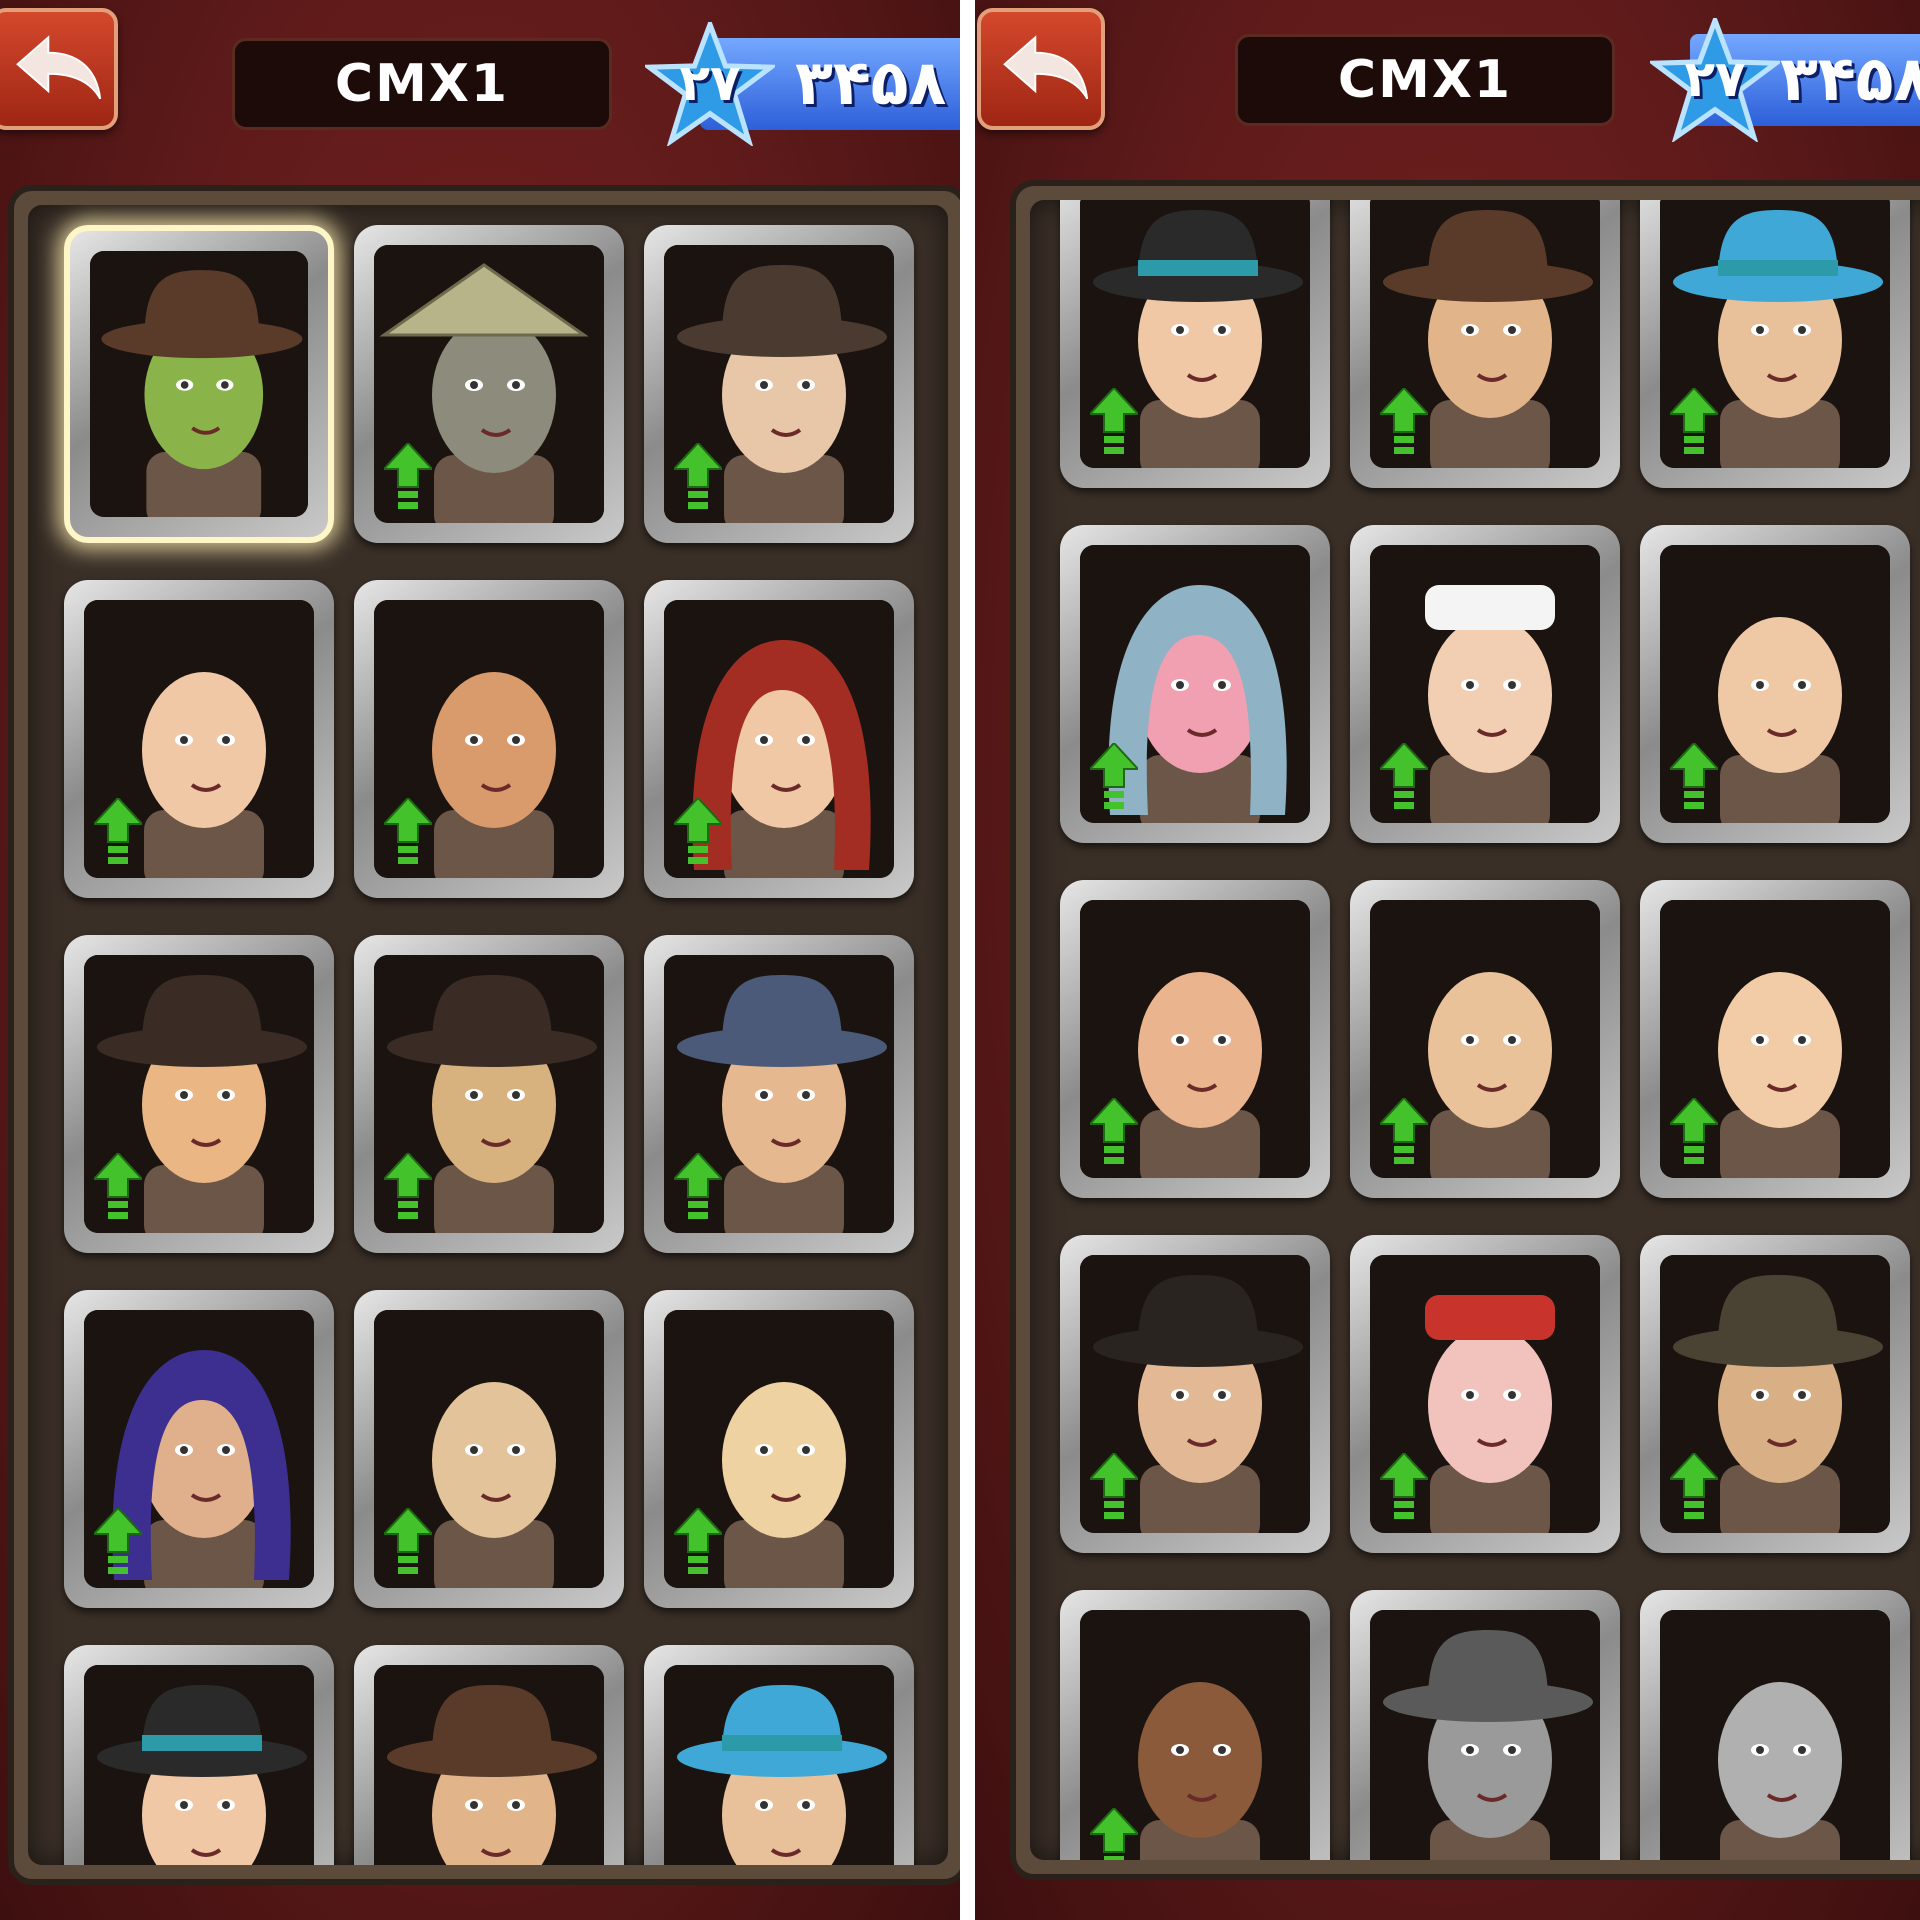  I want to click on screen-divider, so click(967, 960).